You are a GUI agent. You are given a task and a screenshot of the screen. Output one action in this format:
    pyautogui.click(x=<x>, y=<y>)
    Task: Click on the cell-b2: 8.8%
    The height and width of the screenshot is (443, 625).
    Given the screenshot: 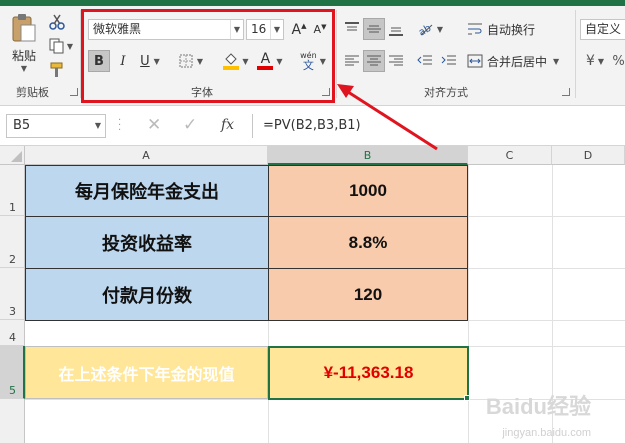 What is the action you would take?
    pyautogui.click(x=368, y=242)
    